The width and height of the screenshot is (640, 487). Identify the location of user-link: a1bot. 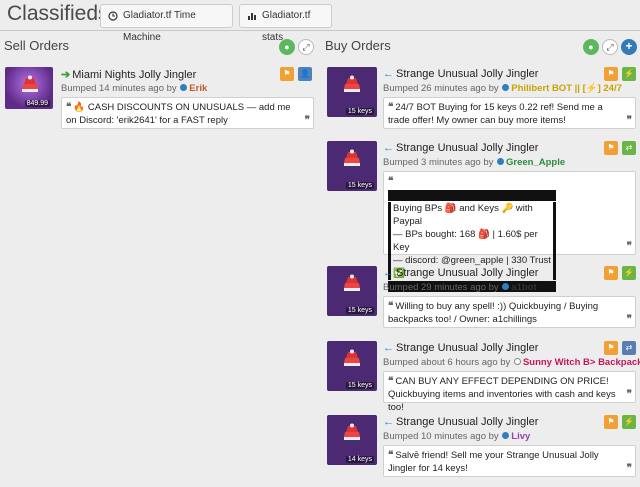
(523, 287).